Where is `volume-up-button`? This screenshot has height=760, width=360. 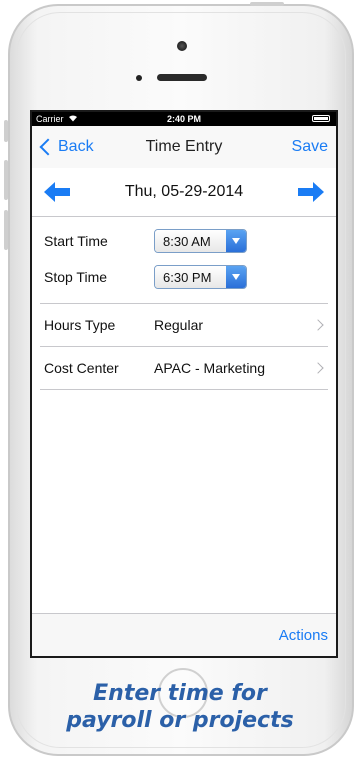
volume-up-button is located at coordinates (6, 180).